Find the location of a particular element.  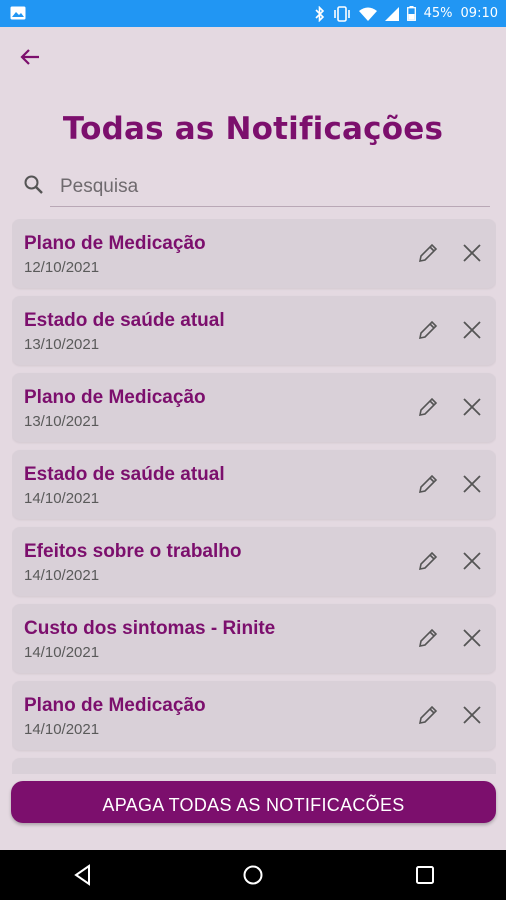

notification-card: Plano de Medicação 13/10/2021 is located at coordinates (254, 407).